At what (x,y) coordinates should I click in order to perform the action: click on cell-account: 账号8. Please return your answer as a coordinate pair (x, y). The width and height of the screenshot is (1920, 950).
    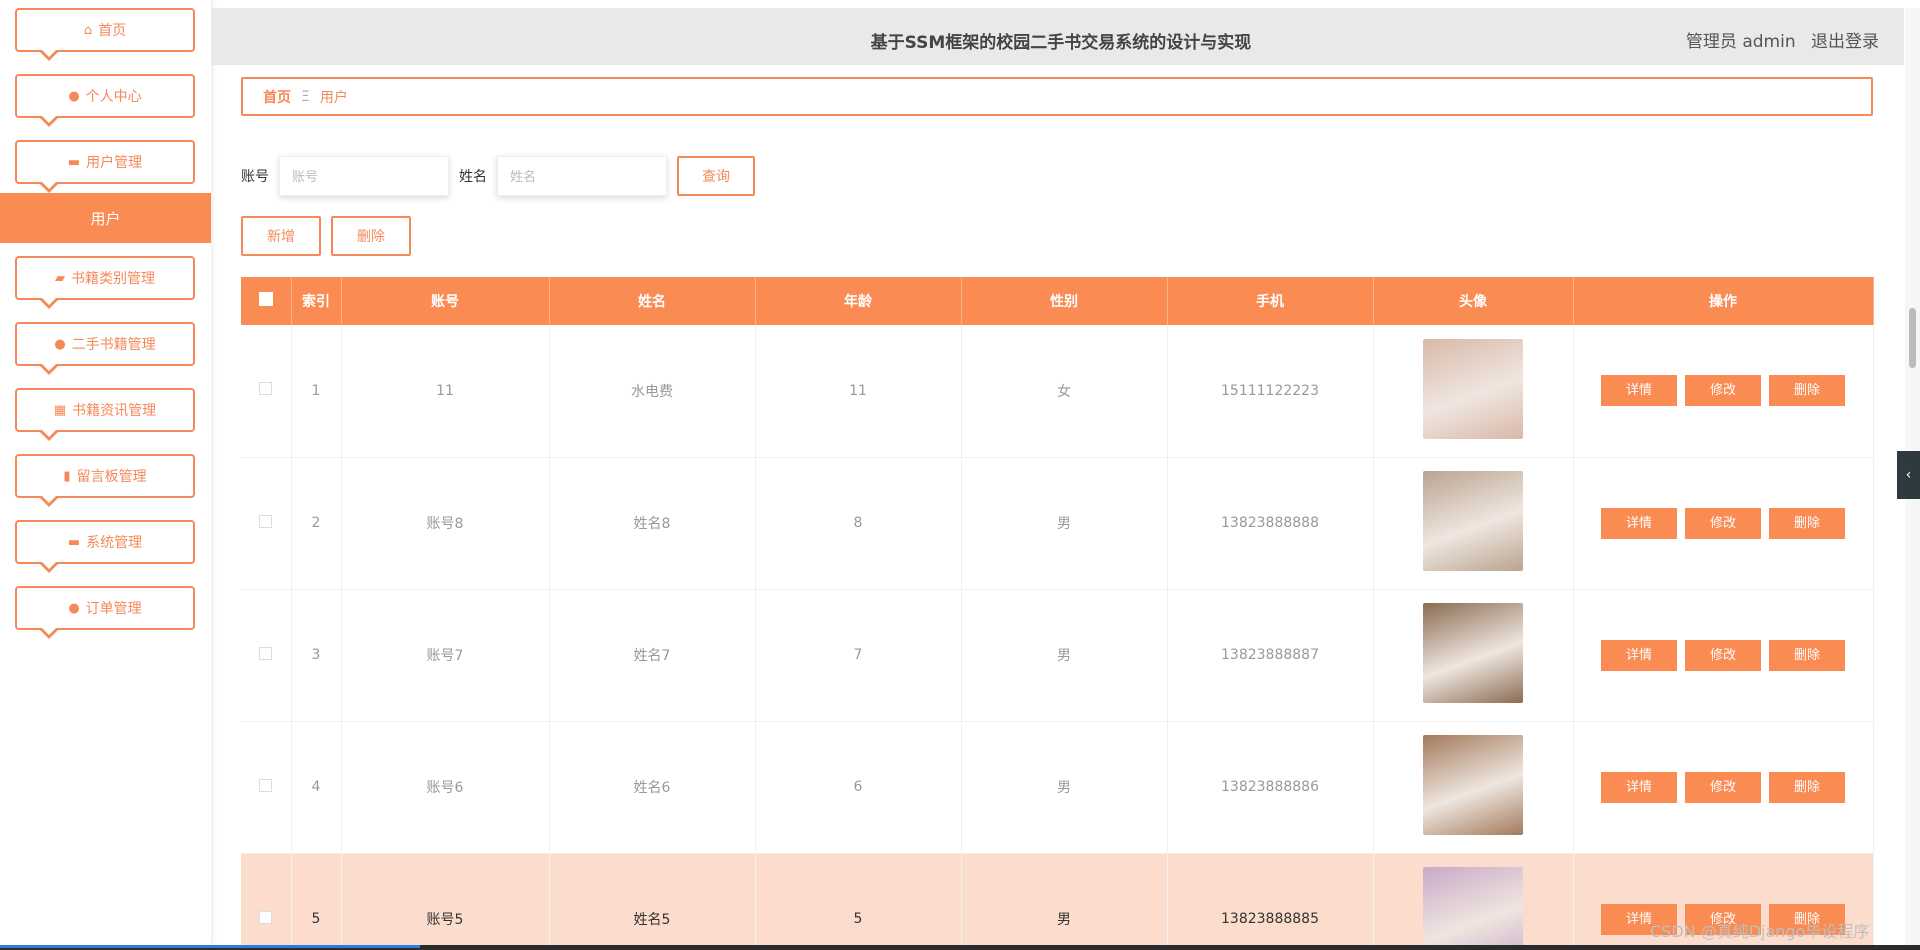
    Looking at the image, I should click on (445, 523).